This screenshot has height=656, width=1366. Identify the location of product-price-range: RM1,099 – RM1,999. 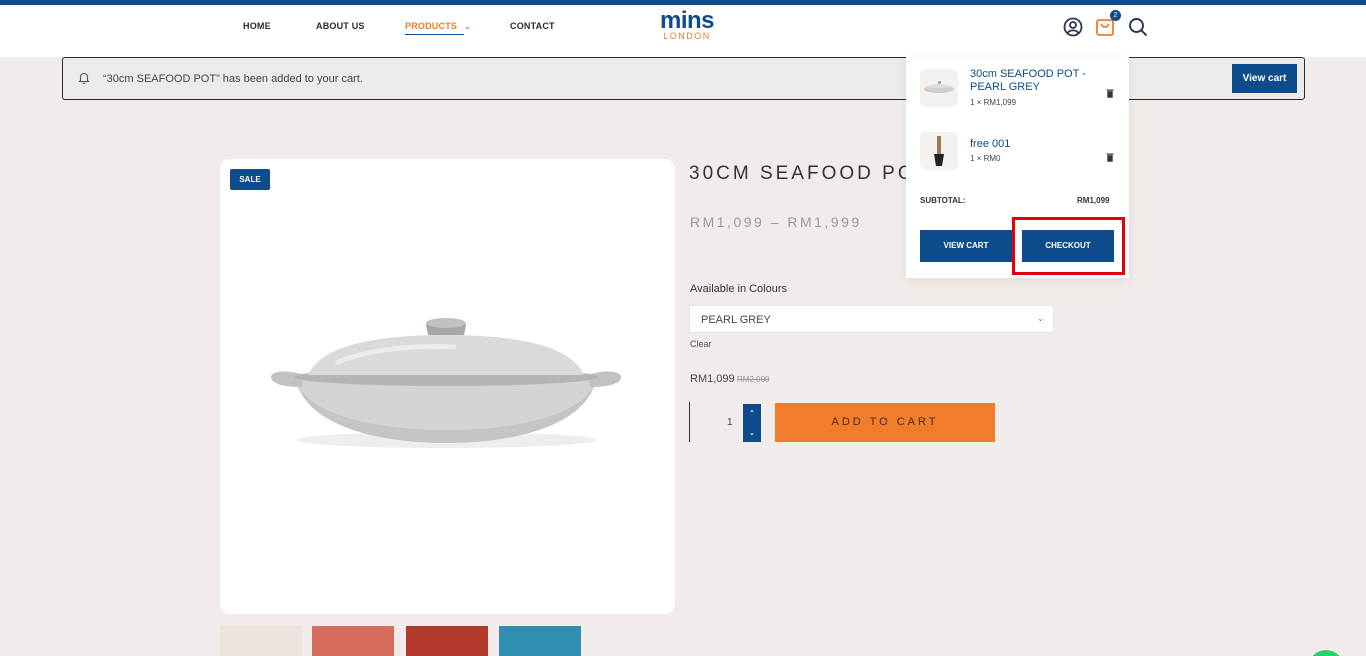
(776, 222).